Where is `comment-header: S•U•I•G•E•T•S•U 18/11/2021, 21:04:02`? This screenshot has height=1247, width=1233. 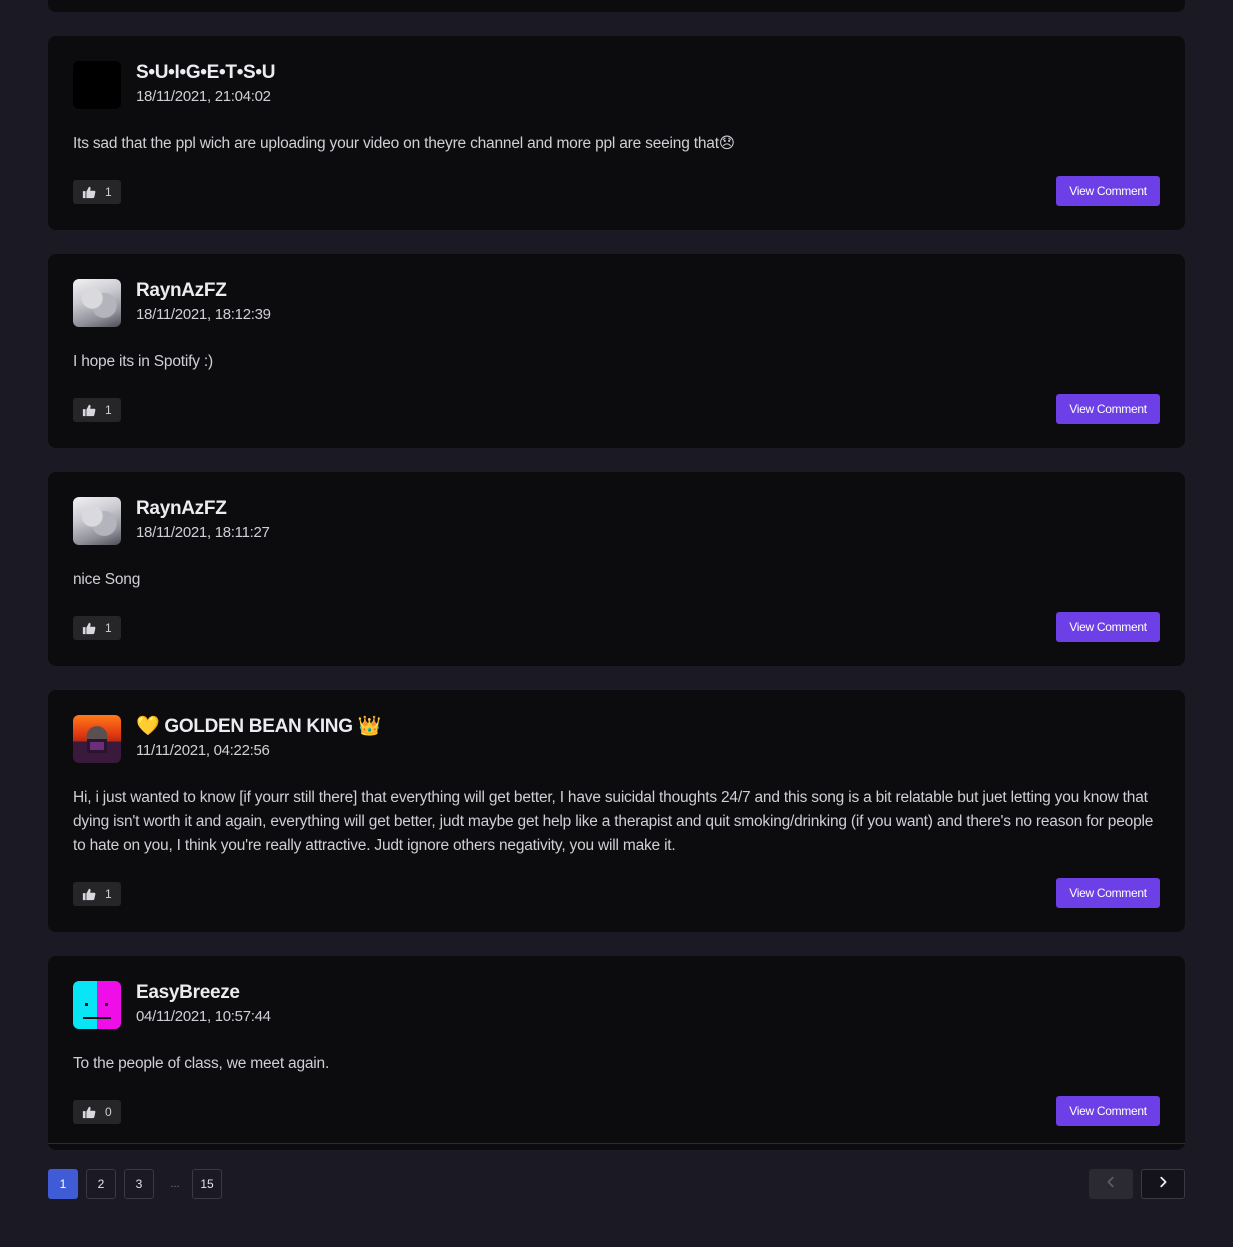
comment-header: S•U•I•G•E•T•S•U 18/11/2021, 21:04:02 is located at coordinates (616, 85).